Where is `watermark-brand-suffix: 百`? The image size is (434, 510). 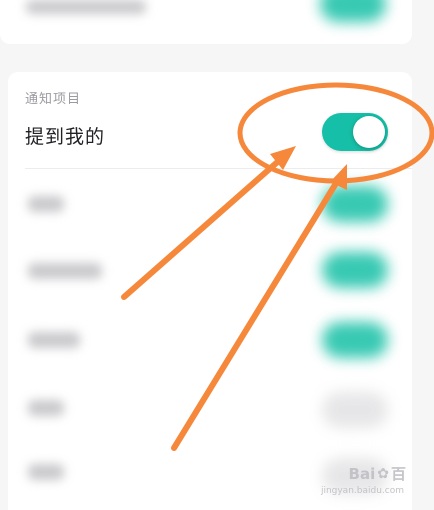
watermark-brand-suffix: 百 is located at coordinates (398, 474).